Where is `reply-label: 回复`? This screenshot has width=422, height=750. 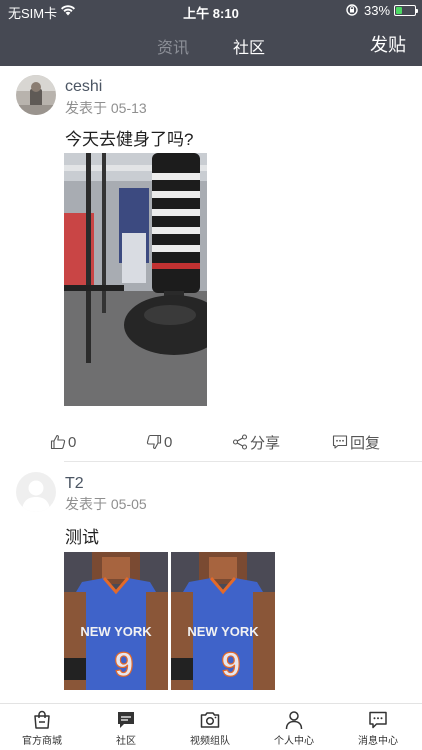
reply-label: 回复 is located at coordinates (365, 443).